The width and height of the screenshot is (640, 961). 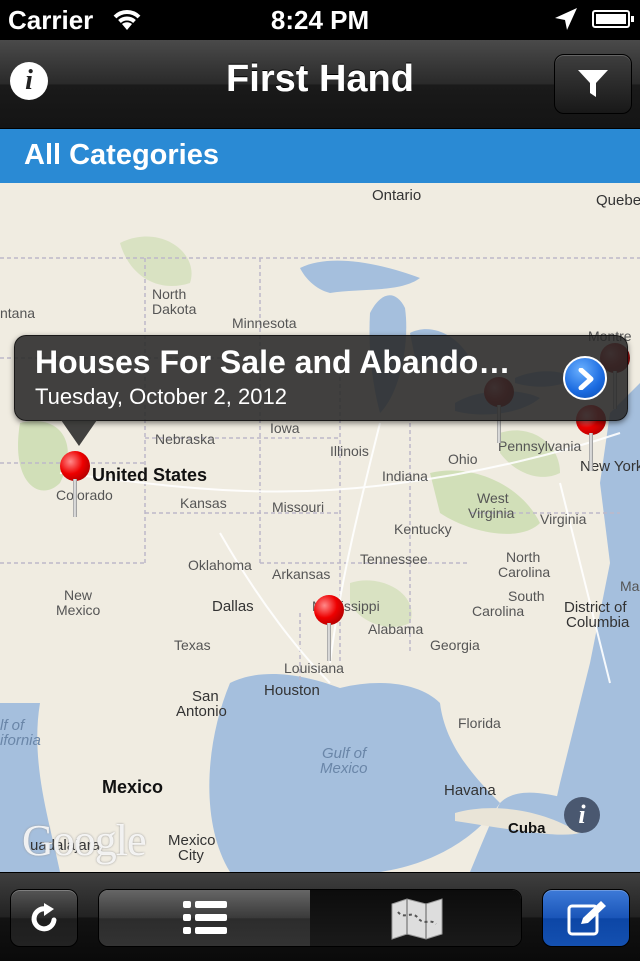 What do you see at coordinates (498, 611) in the screenshot?
I see `map-label-south-carolina-2: Carolina` at bounding box center [498, 611].